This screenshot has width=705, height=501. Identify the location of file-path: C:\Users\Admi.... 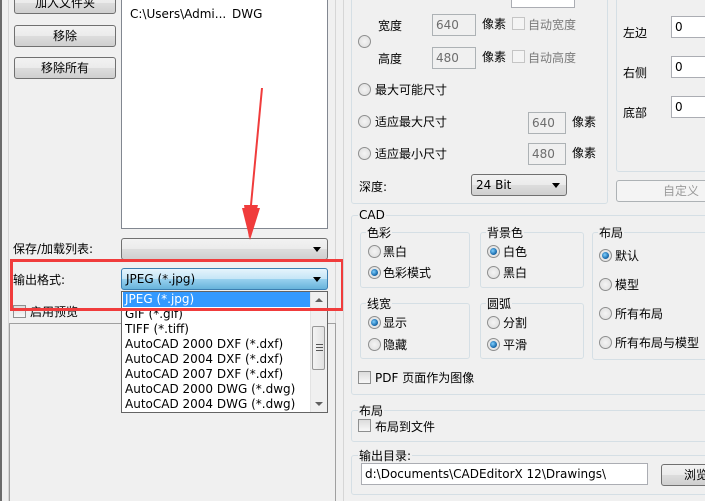
(178, 14).